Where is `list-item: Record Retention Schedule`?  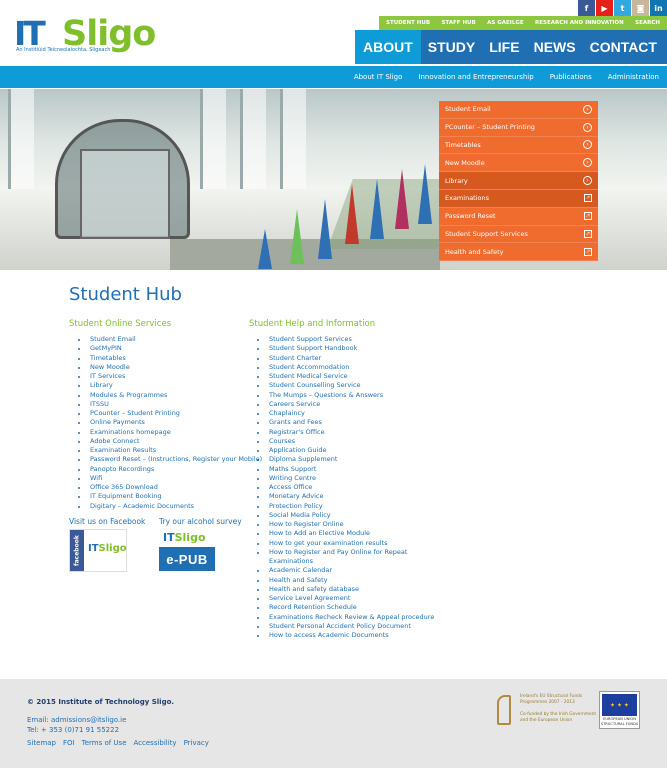 list-item: Record Retention Schedule is located at coordinates (345, 607).